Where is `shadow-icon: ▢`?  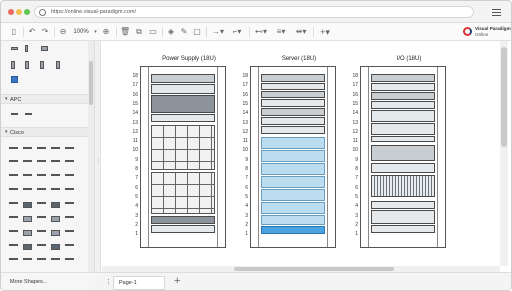 shadow-icon: ▢ is located at coordinates (197, 32).